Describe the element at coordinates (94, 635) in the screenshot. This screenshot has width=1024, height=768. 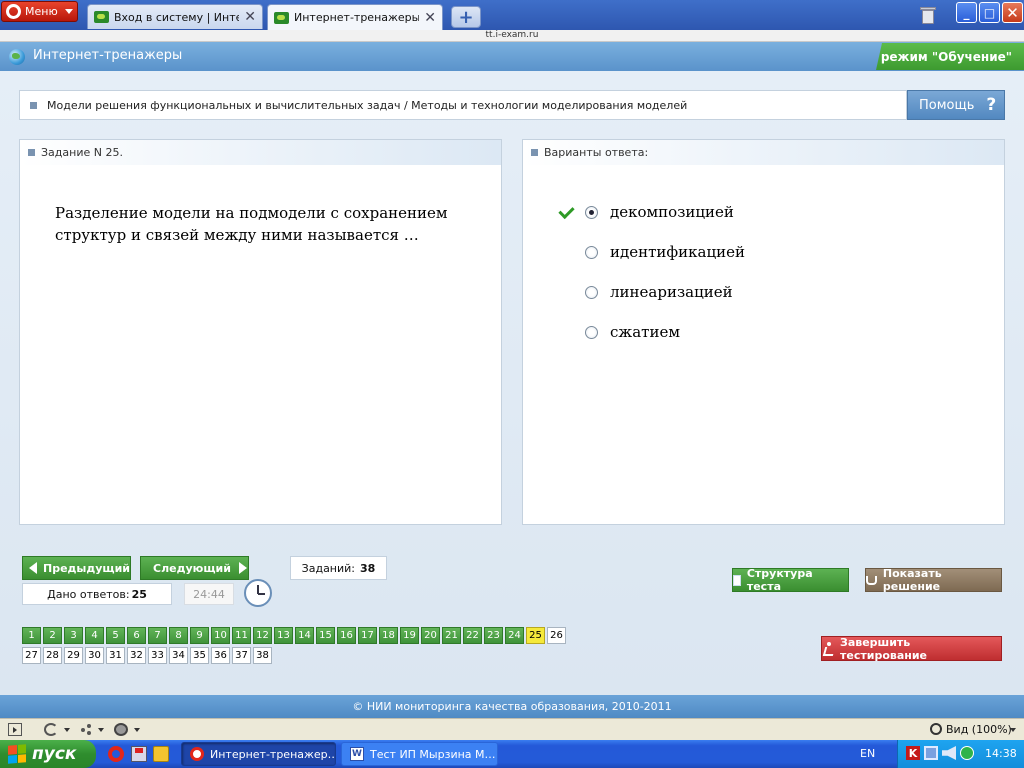
I see `question-number-cell: 4` at that location.